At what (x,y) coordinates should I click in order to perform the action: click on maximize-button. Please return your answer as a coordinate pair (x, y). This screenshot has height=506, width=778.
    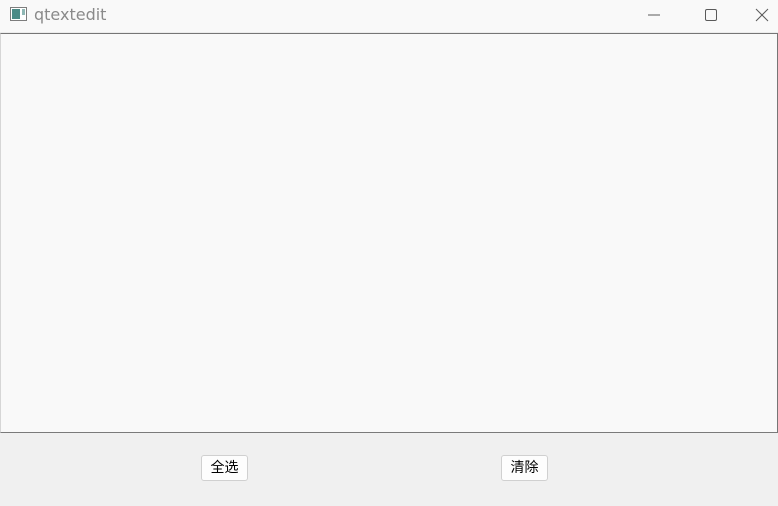
    Looking at the image, I should click on (711, 15).